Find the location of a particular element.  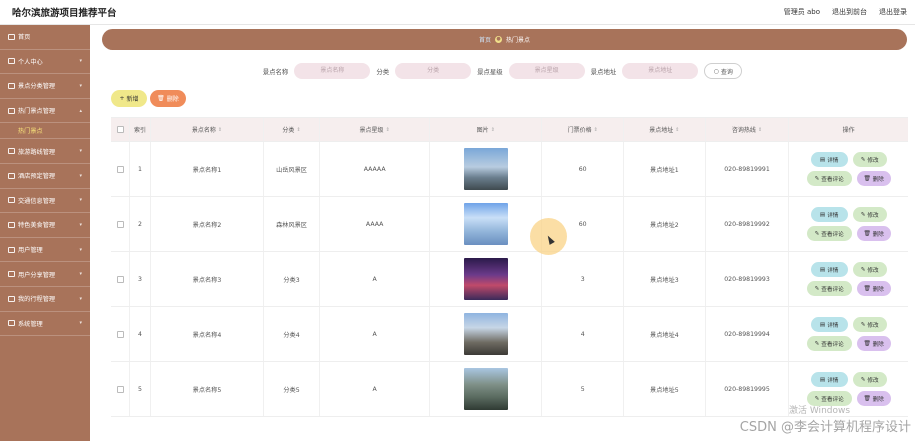

back-to-front-link: 退出到前台 is located at coordinates (849, 12).